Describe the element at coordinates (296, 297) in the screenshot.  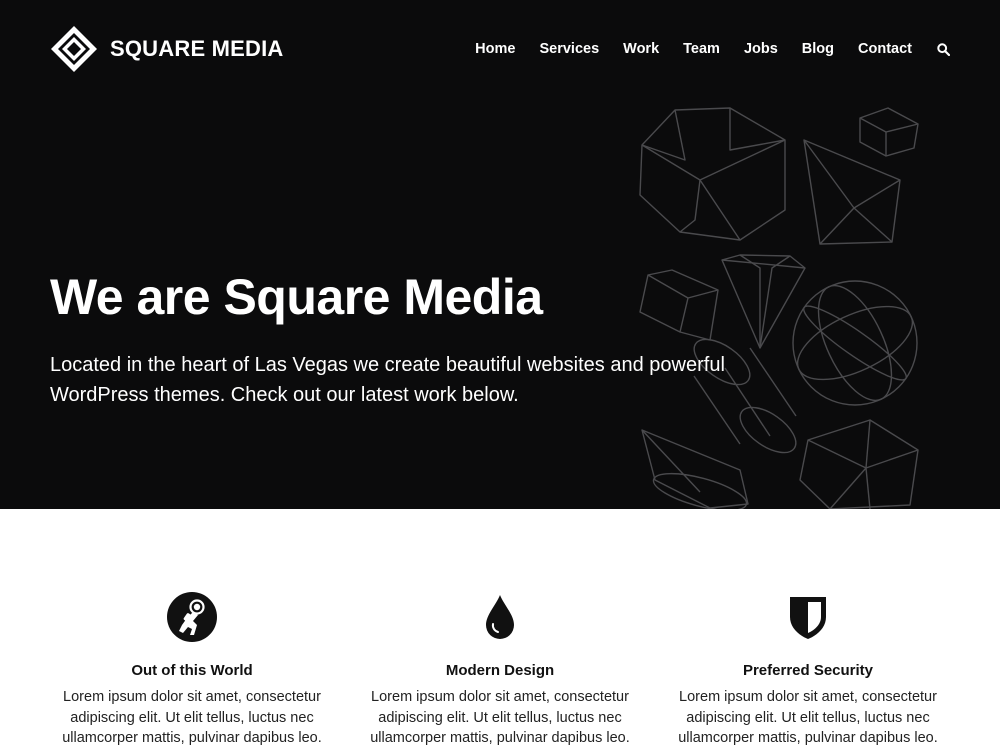
I see `hero-title: We are Square Media` at that location.